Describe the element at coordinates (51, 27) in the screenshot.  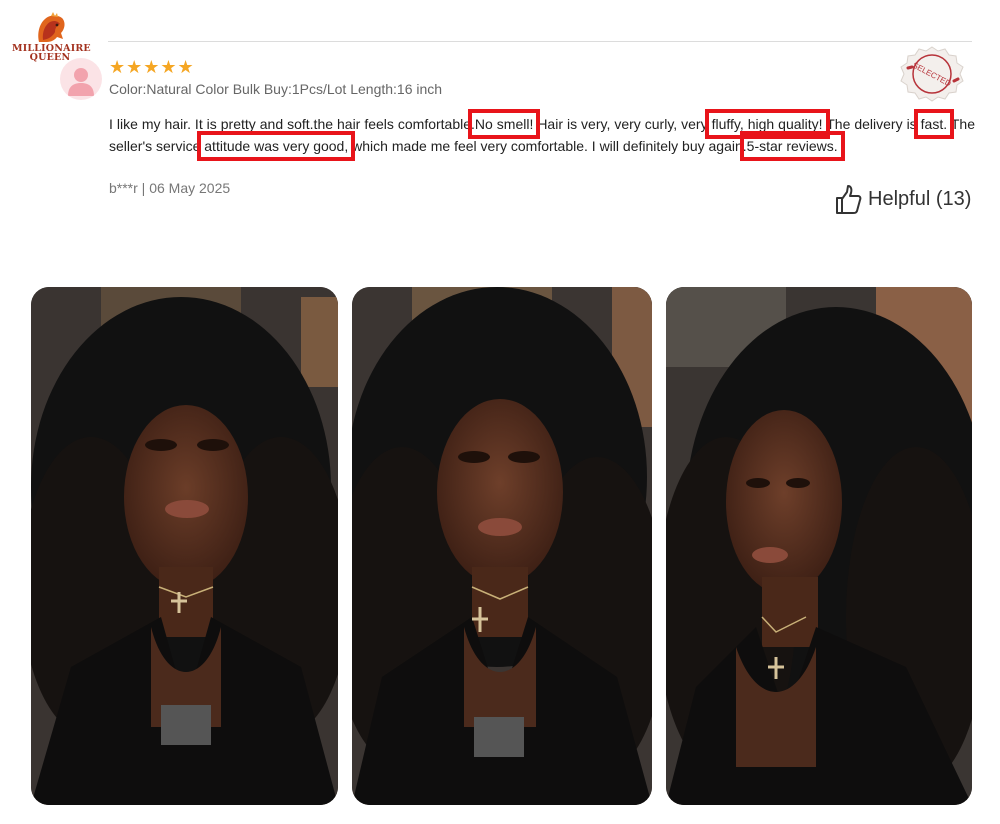
I see `lioness-logo-icon` at that location.